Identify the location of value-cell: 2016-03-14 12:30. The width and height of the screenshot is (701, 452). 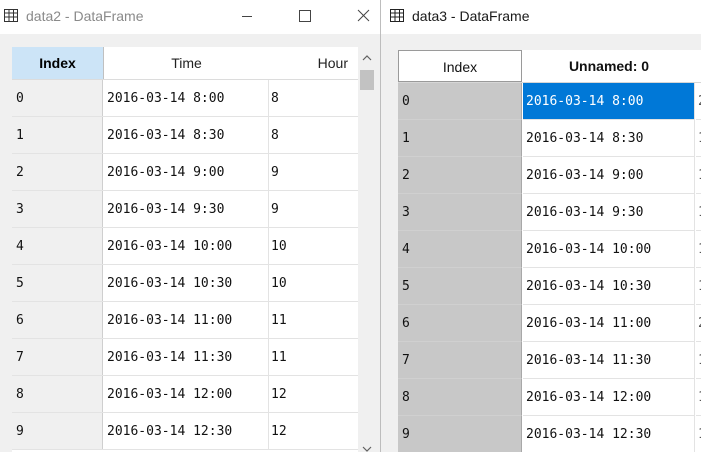
(609, 434).